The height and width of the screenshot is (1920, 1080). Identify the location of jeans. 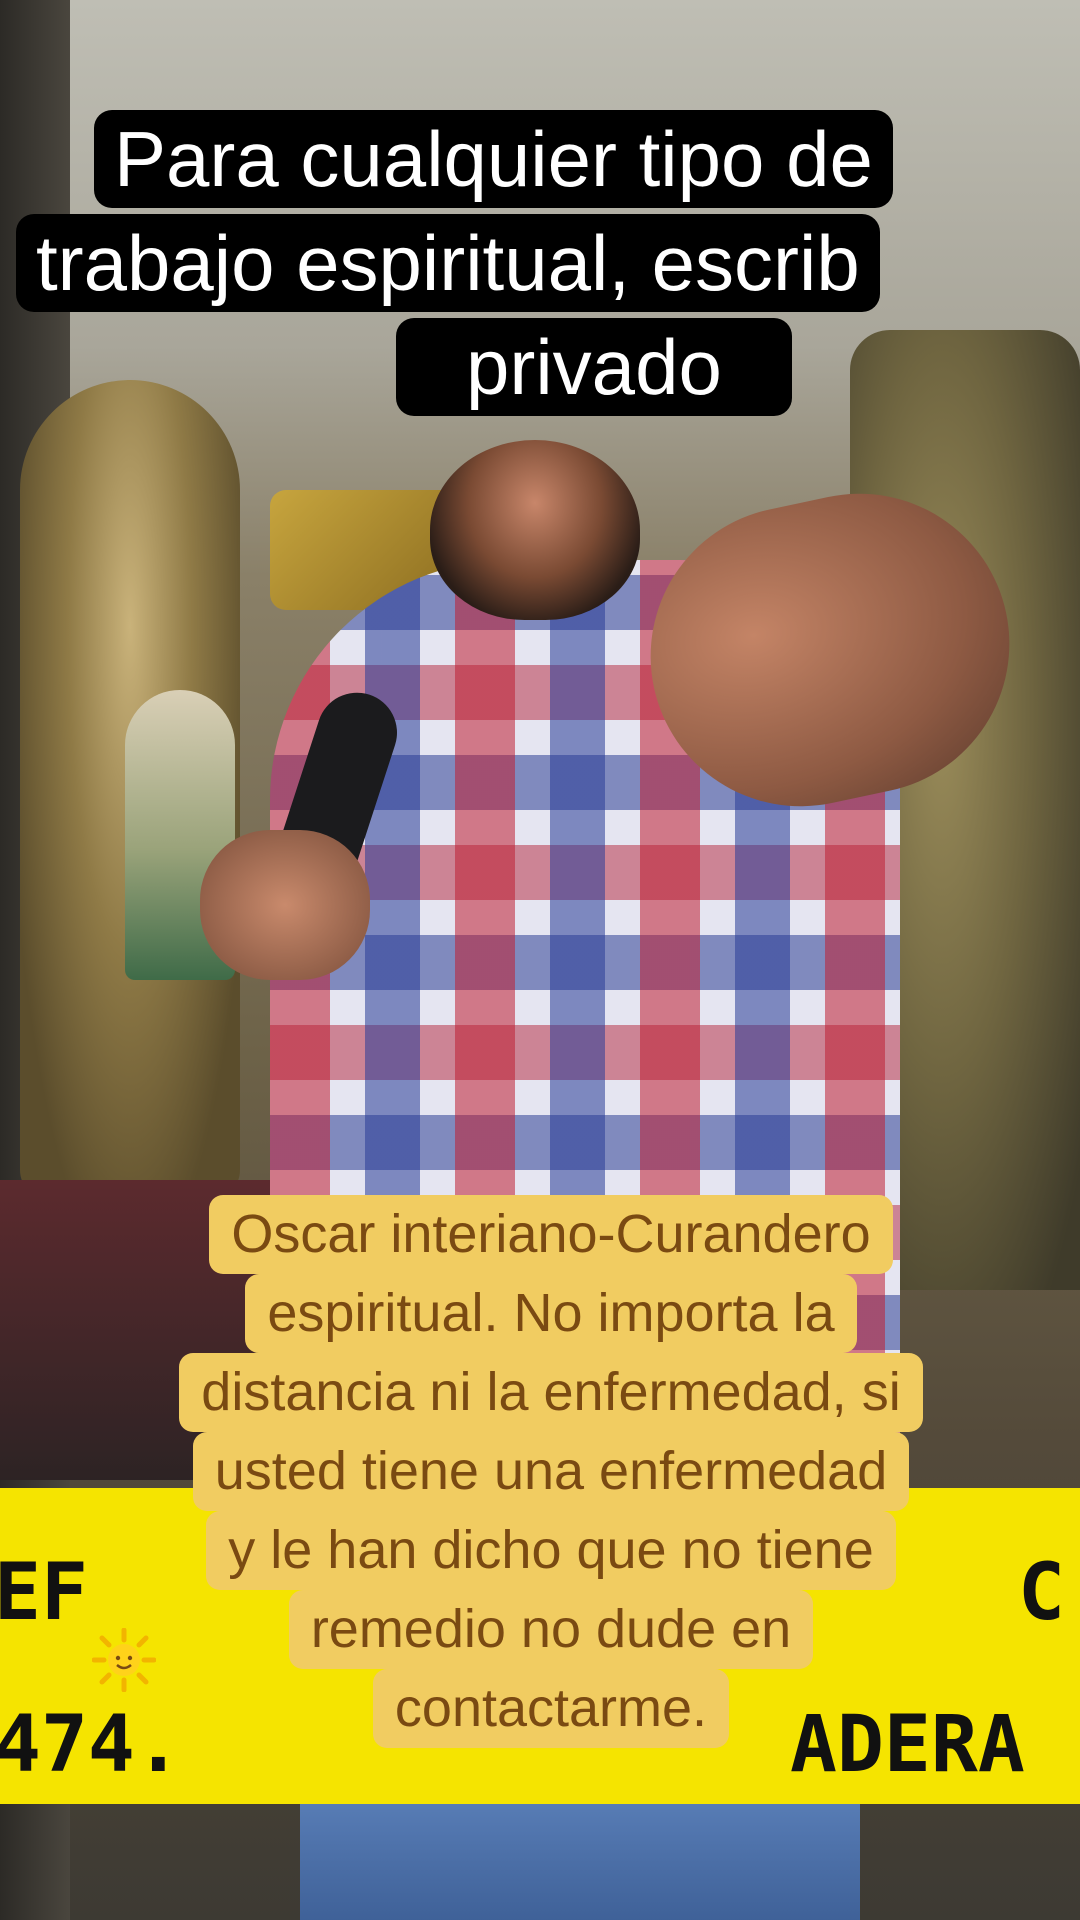
(580, 1855).